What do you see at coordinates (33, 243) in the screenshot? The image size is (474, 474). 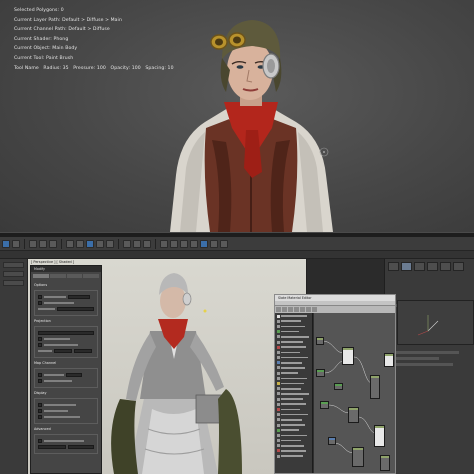 I see `link-icon` at bounding box center [33, 243].